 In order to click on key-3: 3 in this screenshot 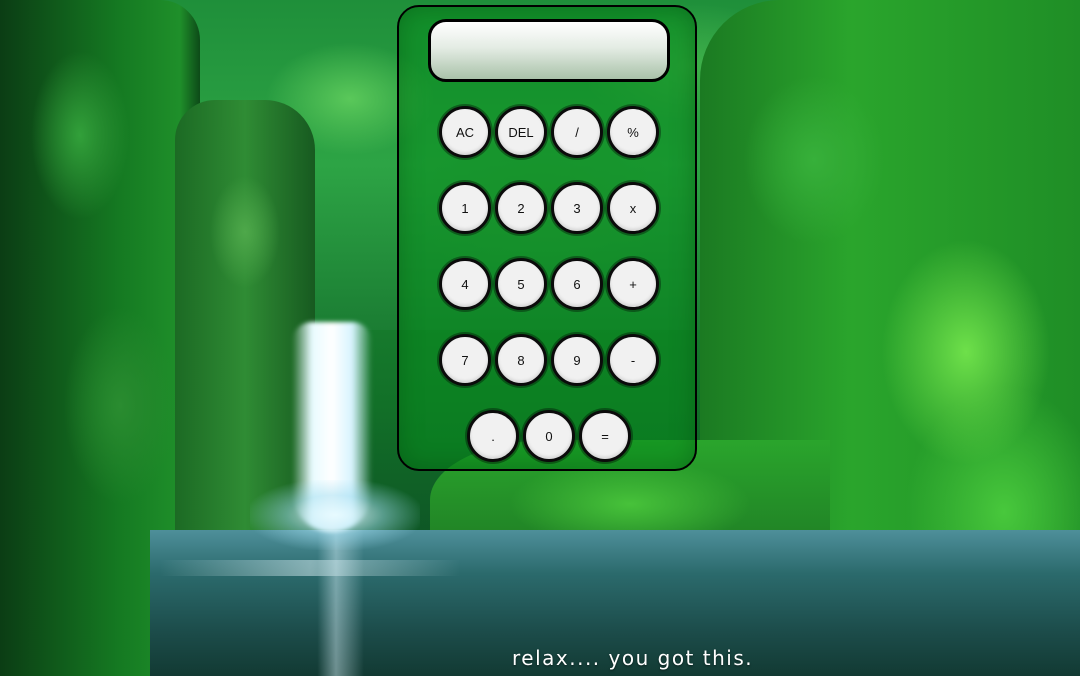, I will do `click(577, 208)`.